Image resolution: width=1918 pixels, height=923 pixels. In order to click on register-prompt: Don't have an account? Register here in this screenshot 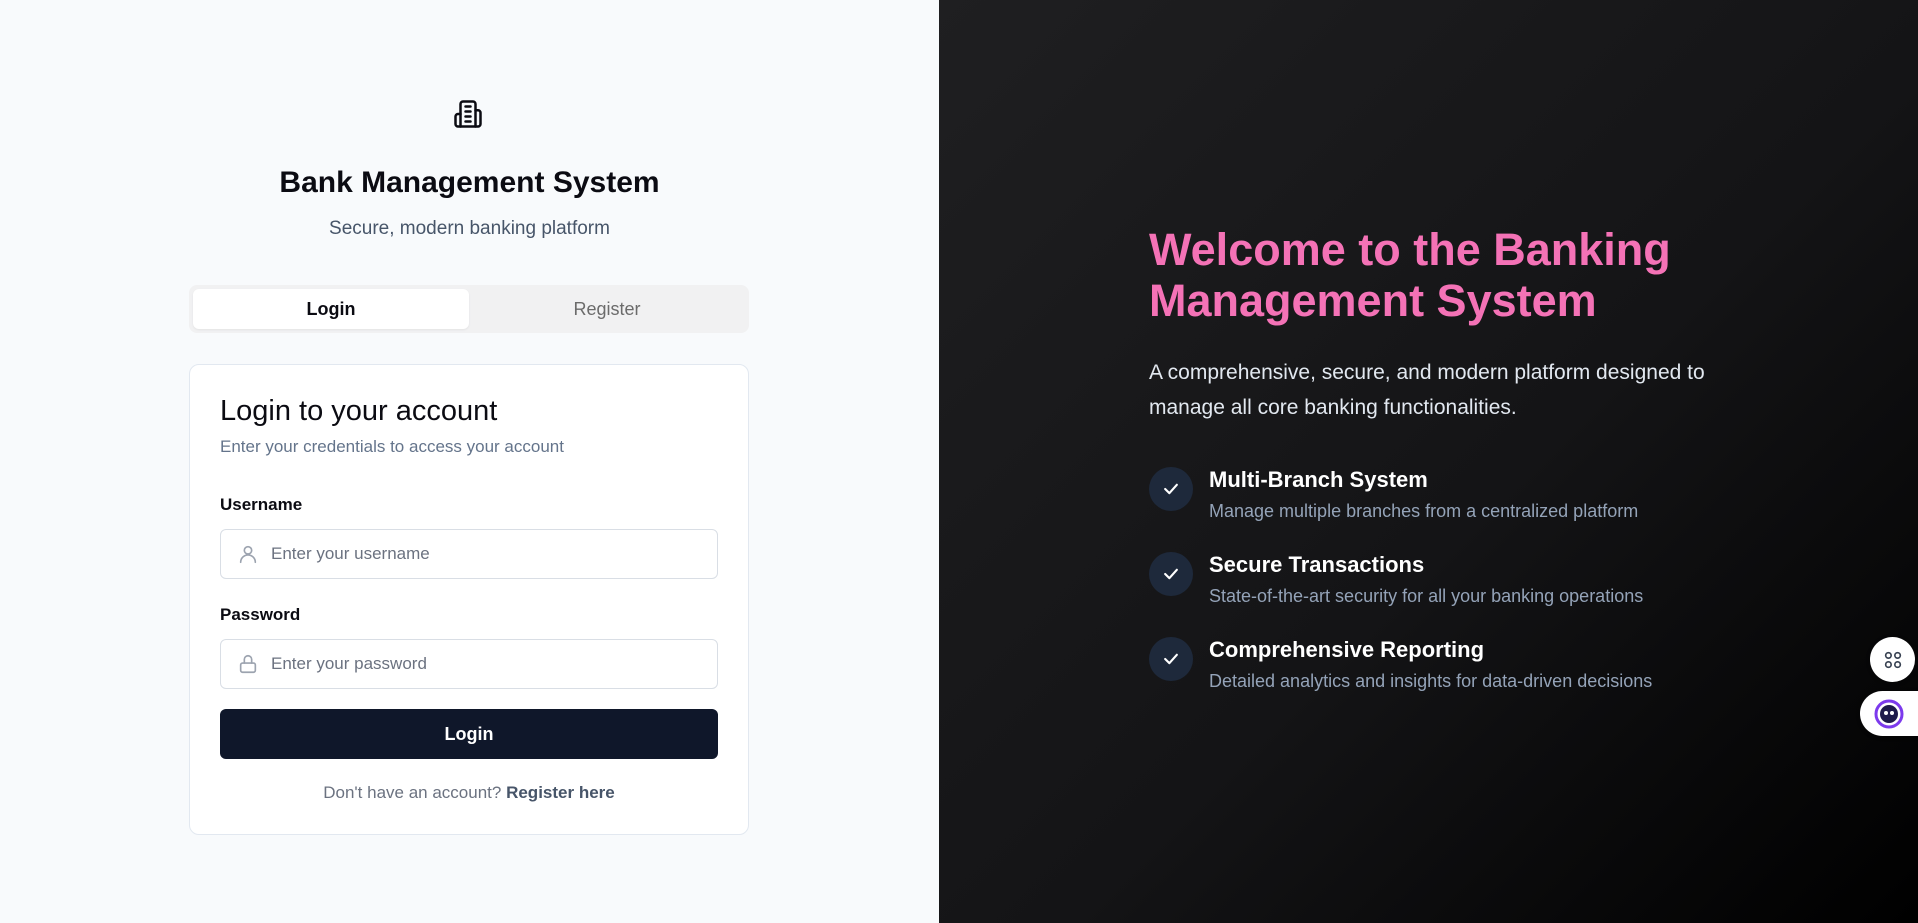, I will do `click(469, 793)`.